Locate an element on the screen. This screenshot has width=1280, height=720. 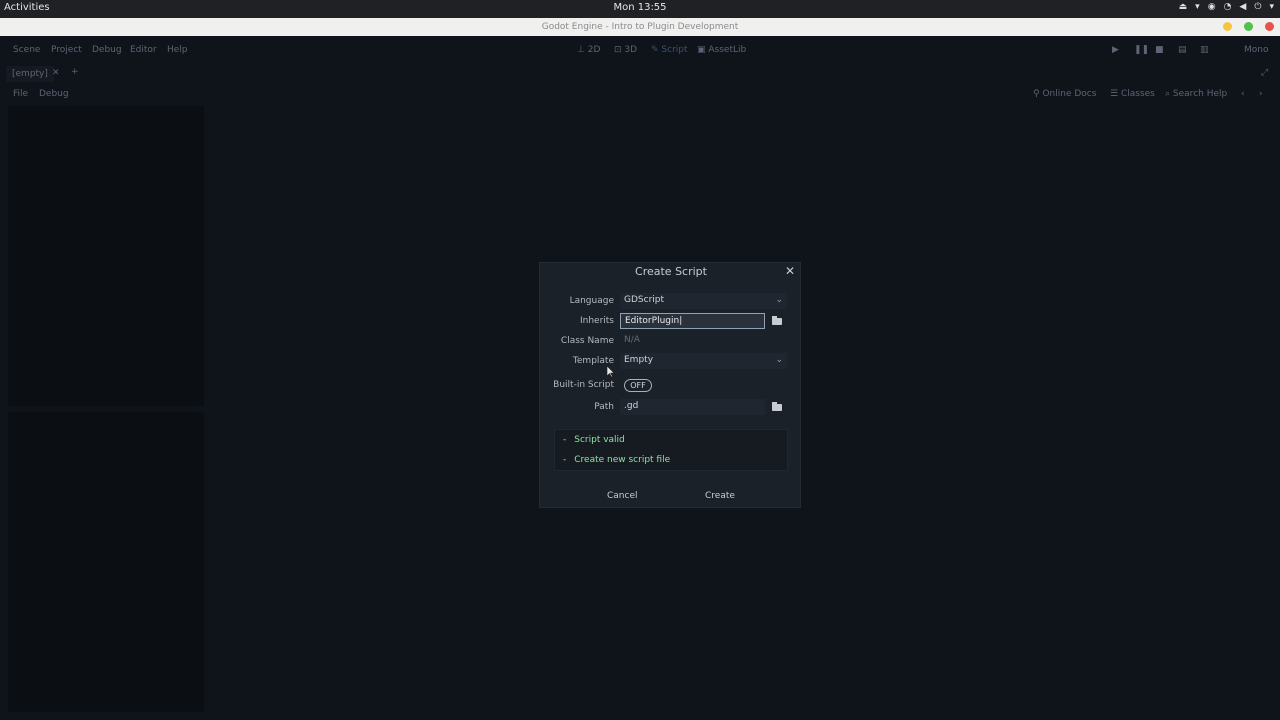
scene-tabs: [empty] ✕ + ⤢ is located at coordinates (640, 74).